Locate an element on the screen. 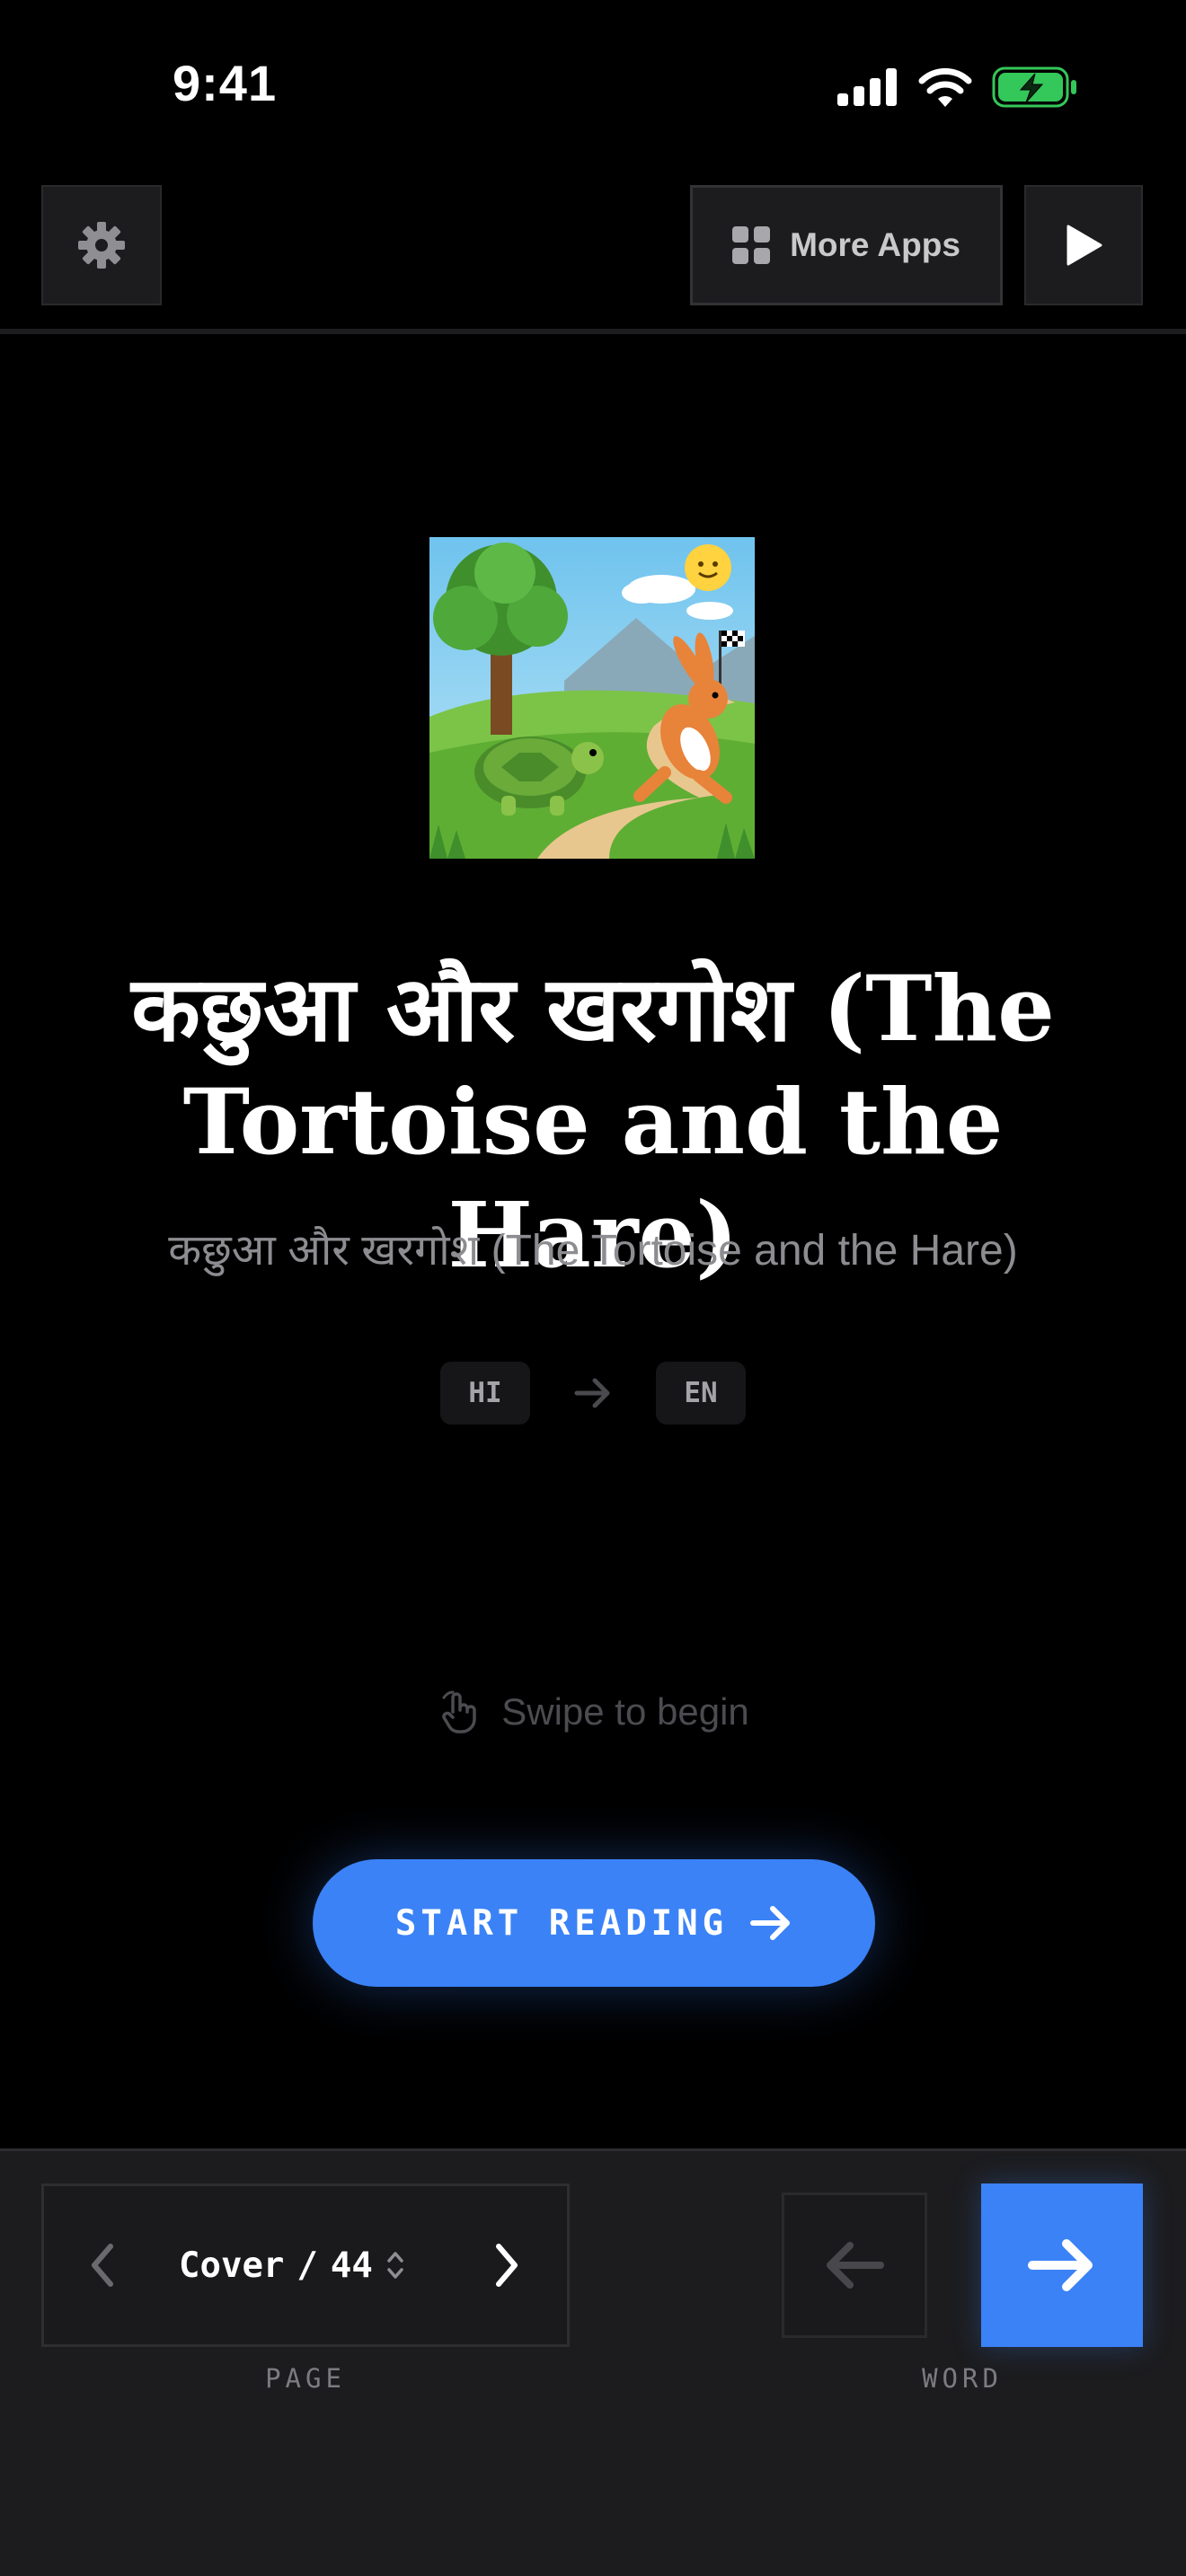  arrow-left-icon is located at coordinates (855, 2265).